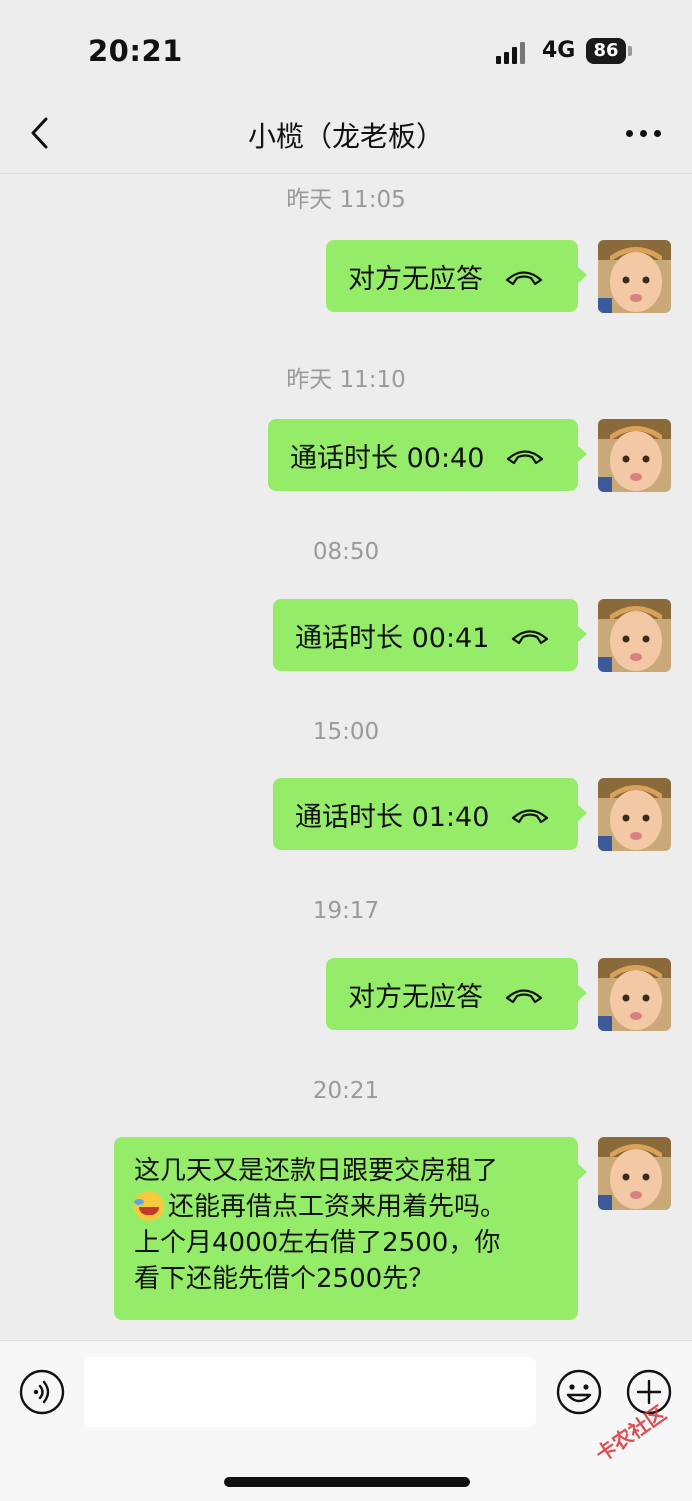 The width and height of the screenshot is (692, 1501). I want to click on message-line: 这几天又是还款日跟要交房租了, so click(316, 1171).